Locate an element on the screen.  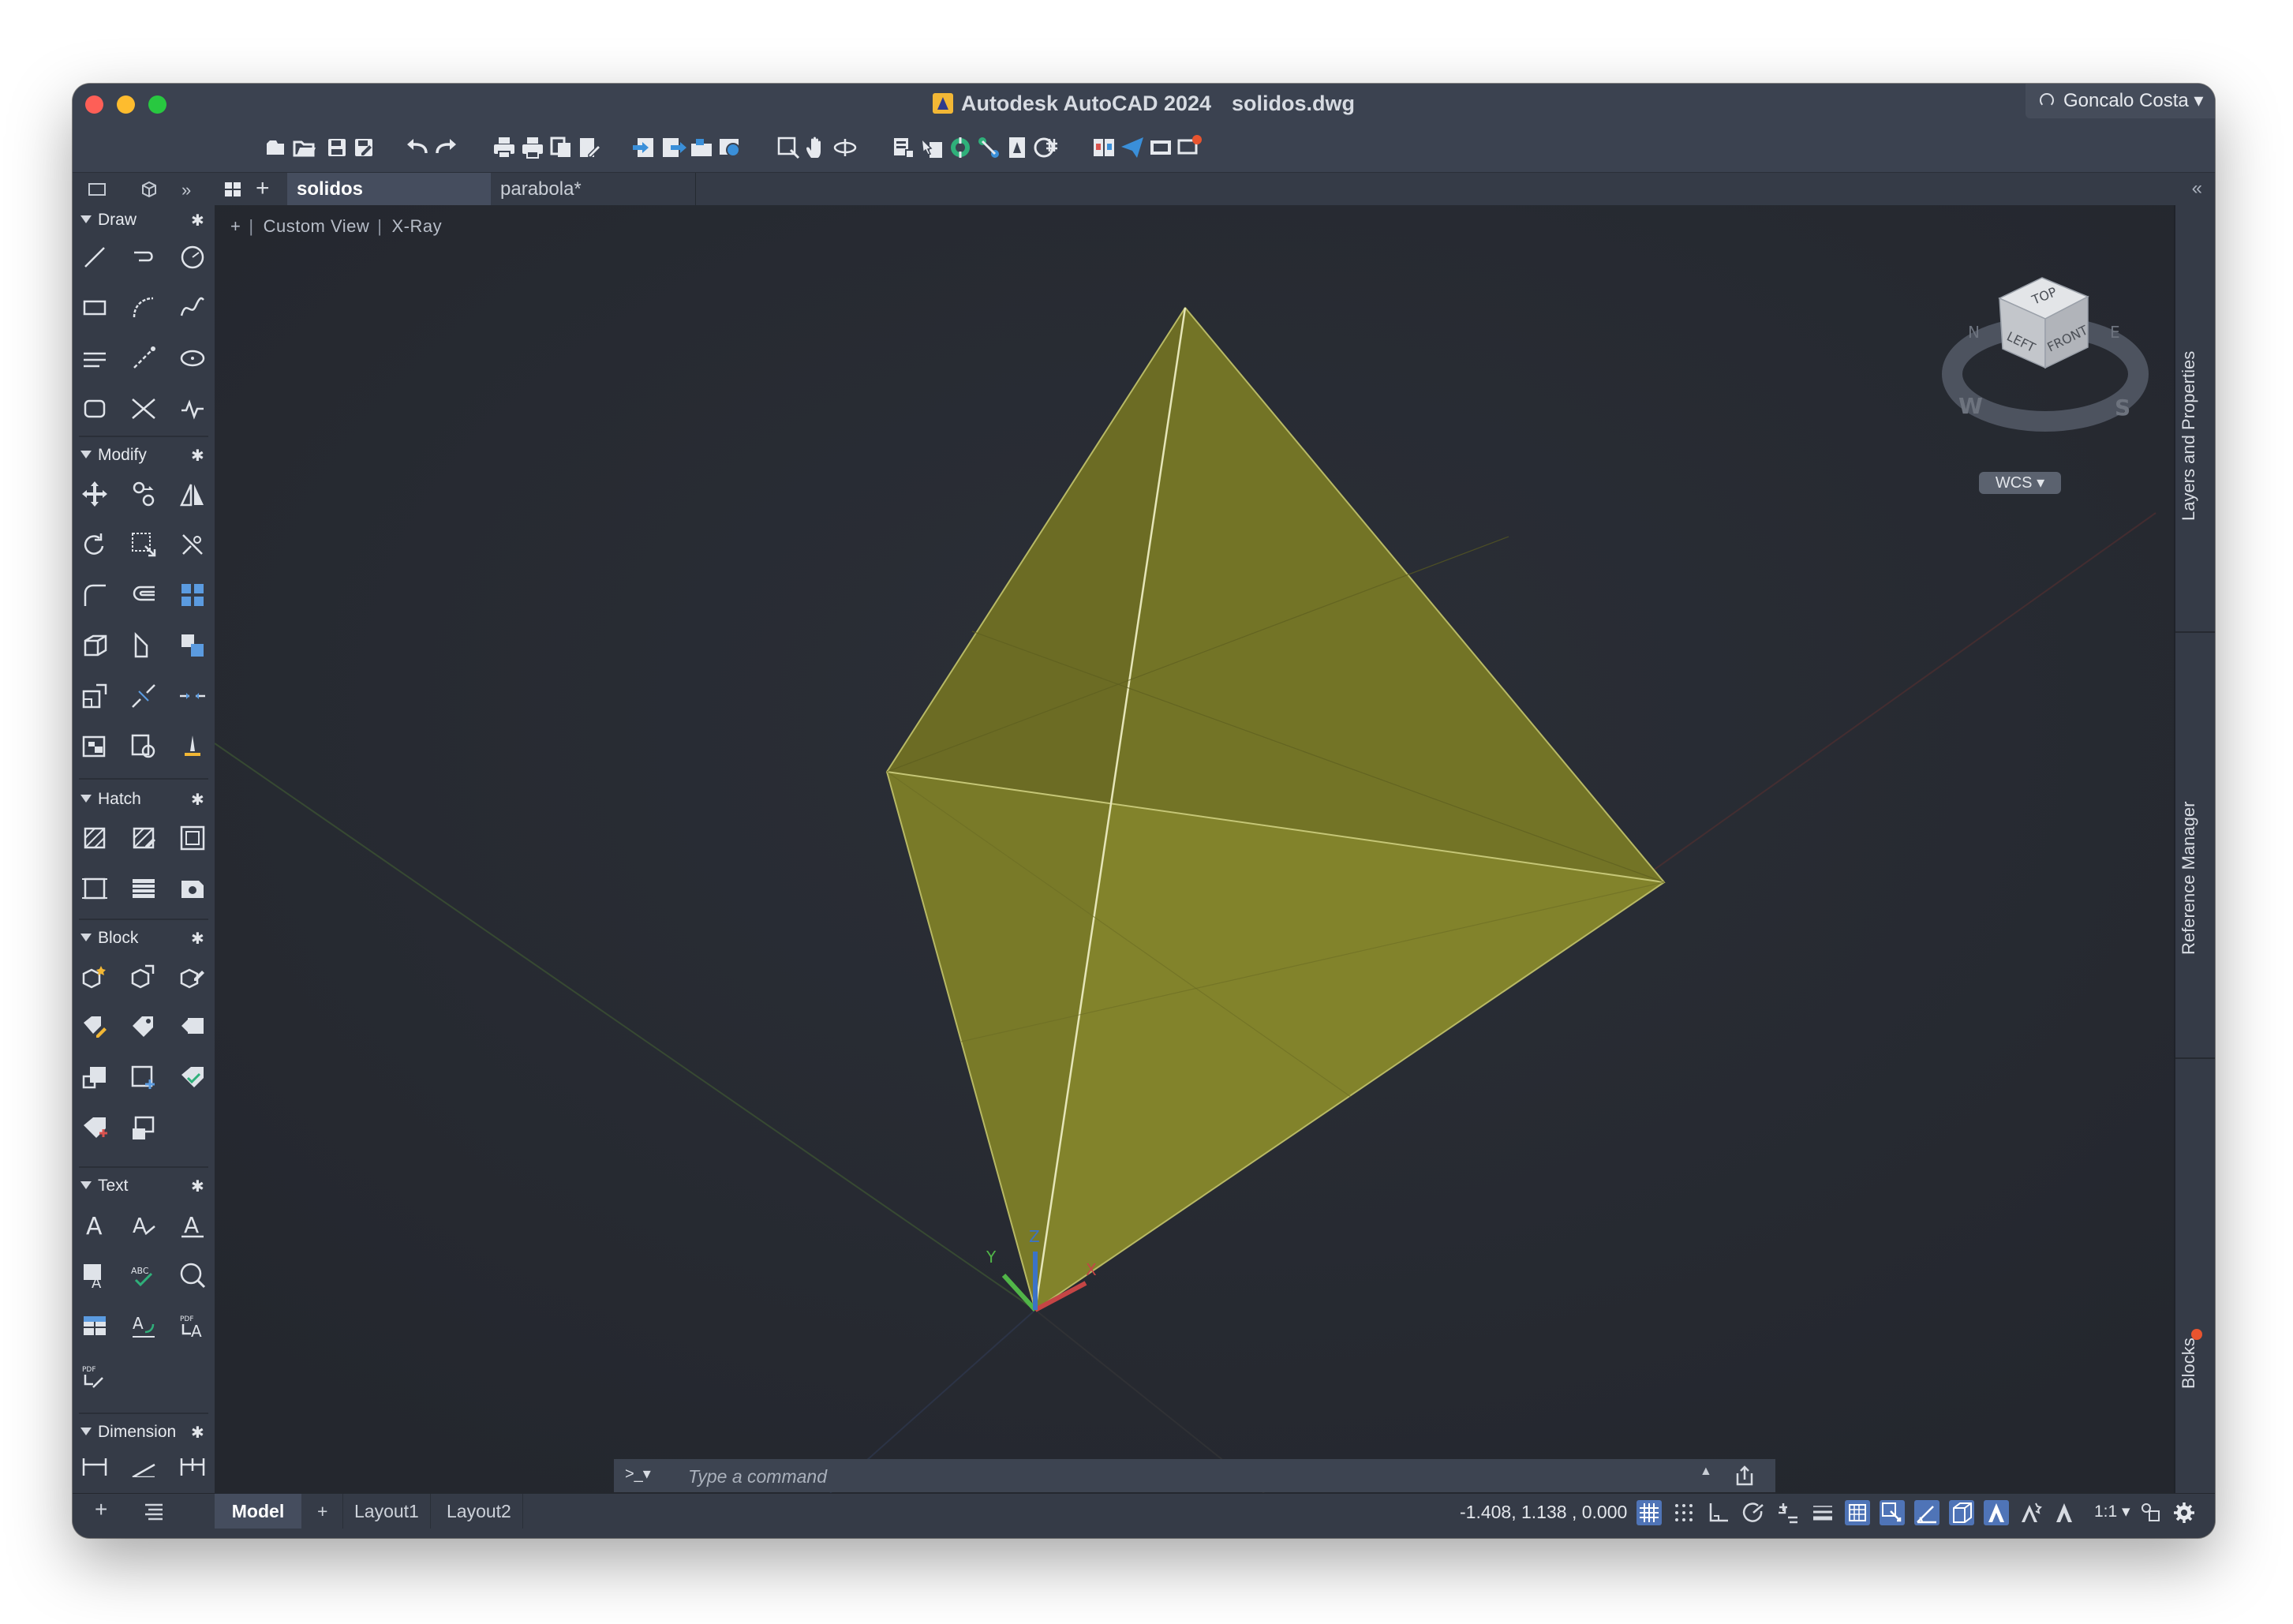
lengthen-icon is located at coordinates (143, 645).